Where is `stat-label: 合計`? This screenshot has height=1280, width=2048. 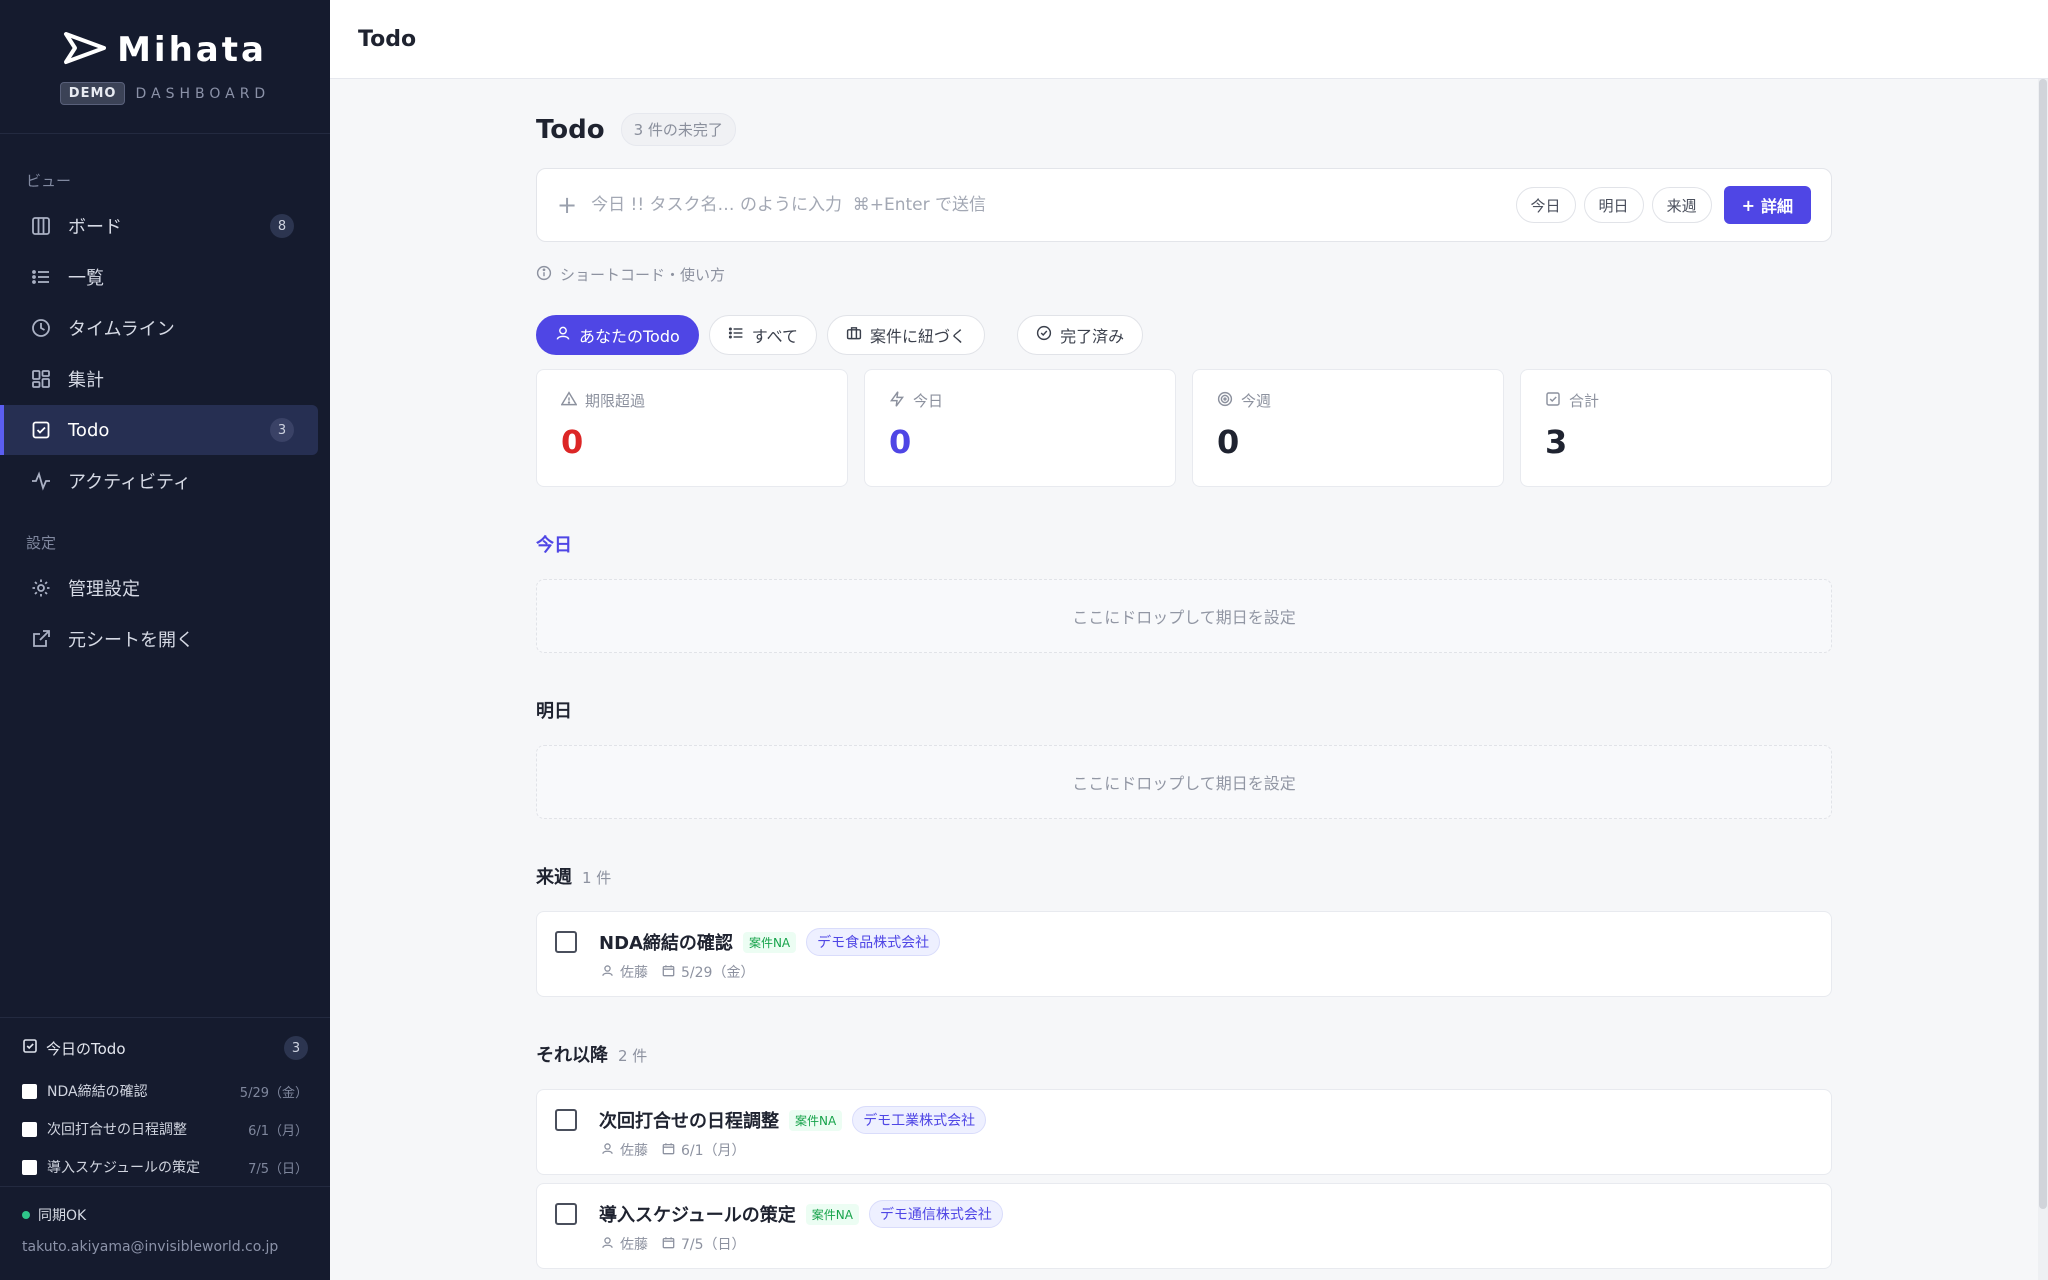 stat-label: 合計 is located at coordinates (1584, 401).